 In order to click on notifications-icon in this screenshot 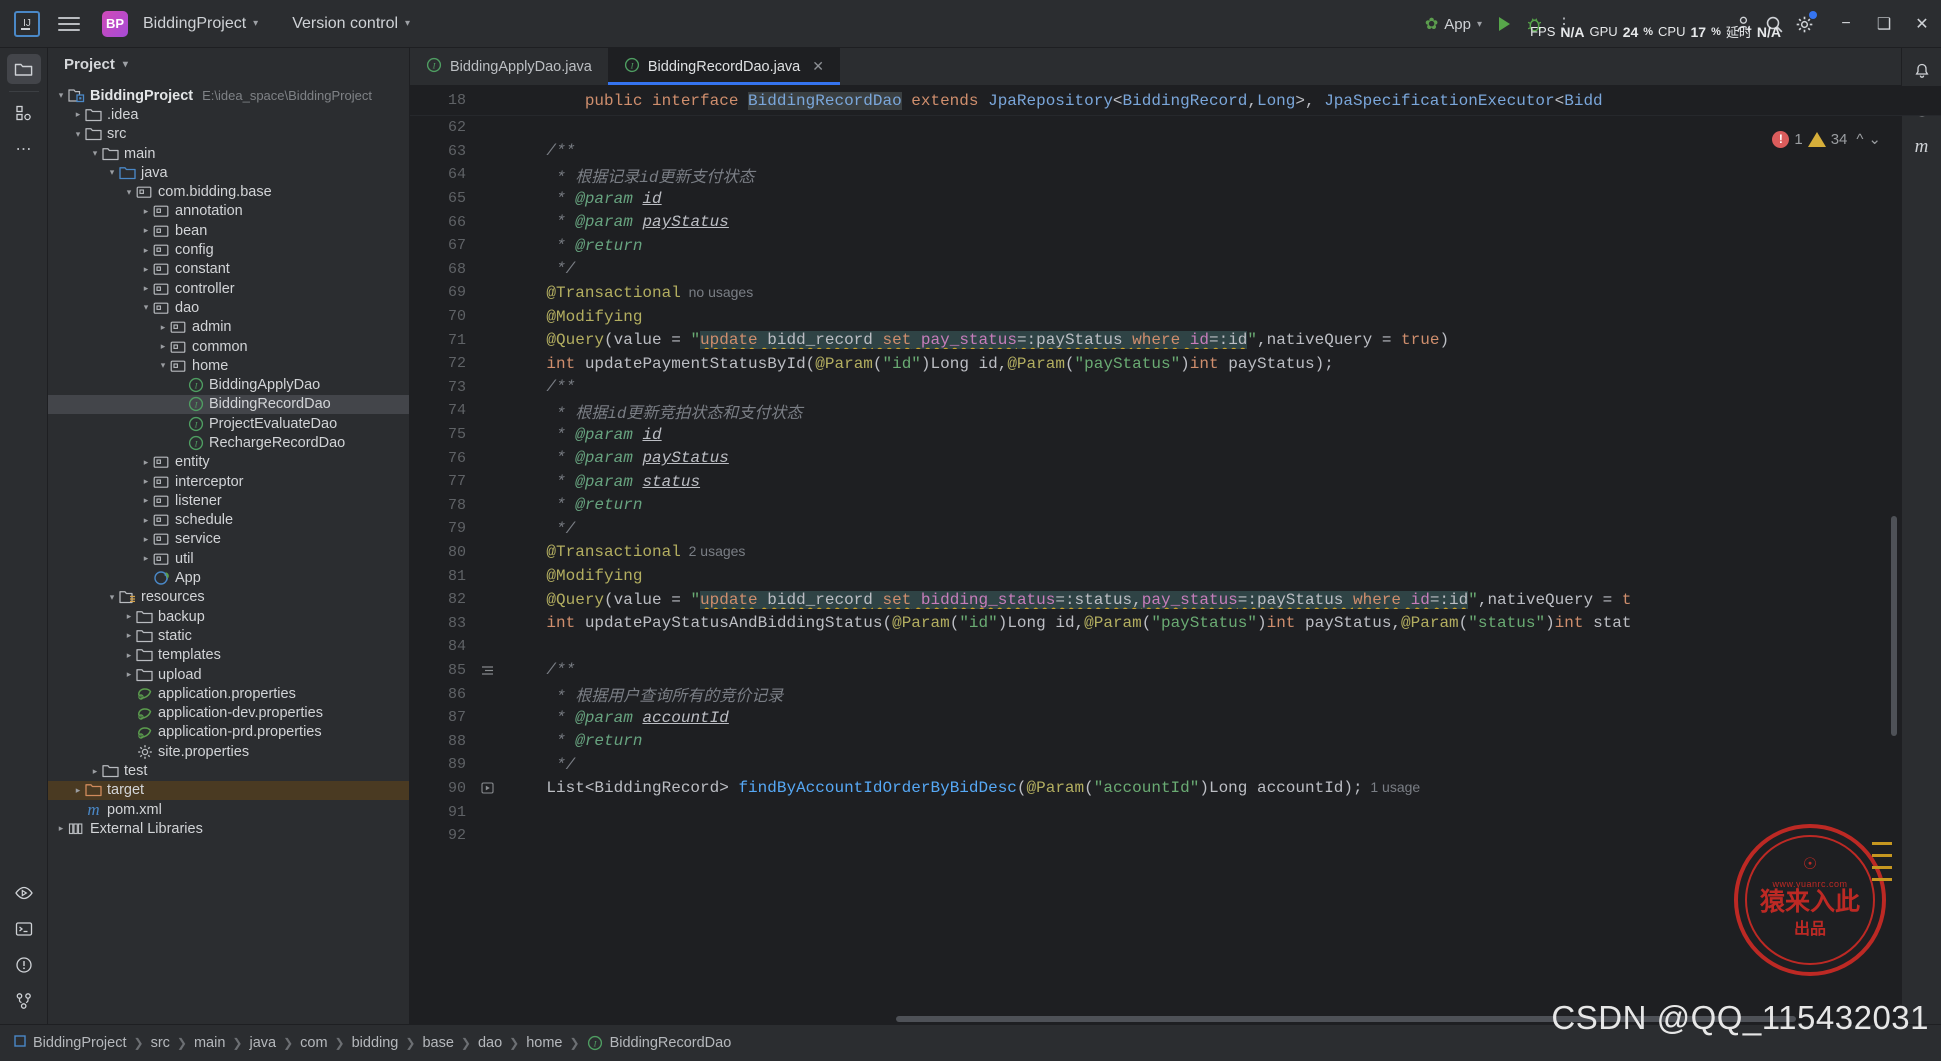, I will do `click(1922, 71)`.